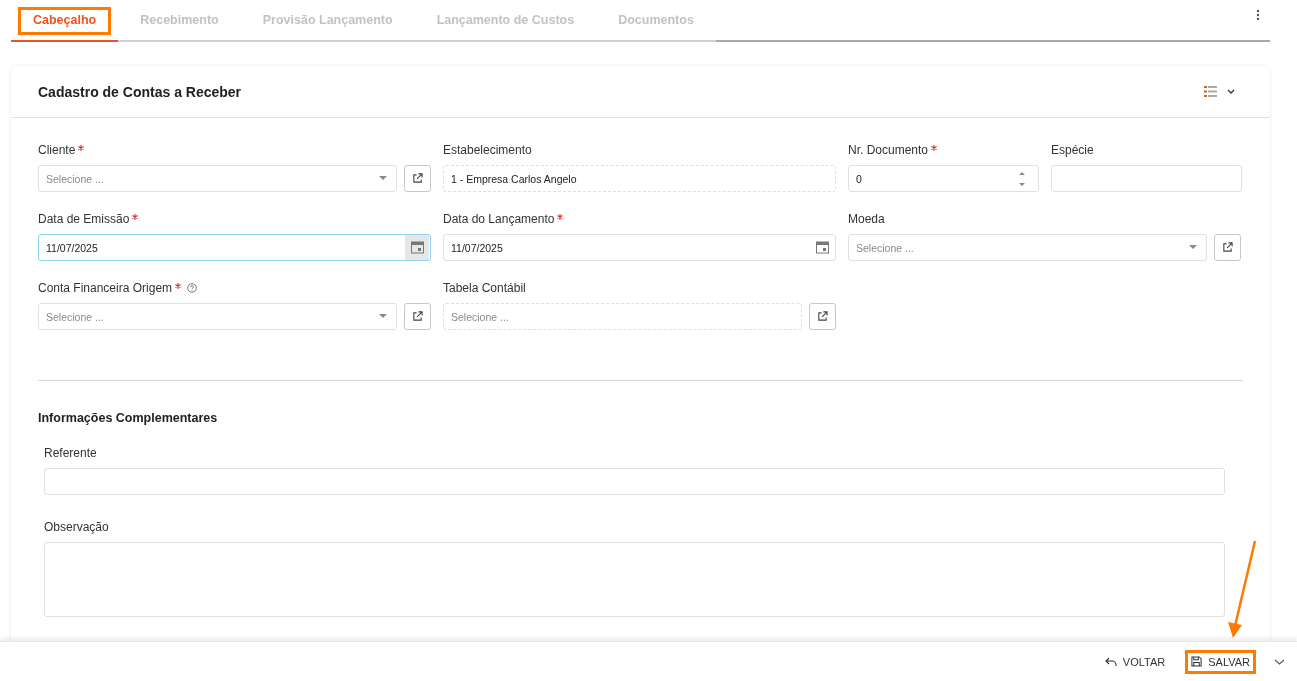 This screenshot has width=1297, height=681. Describe the element at coordinates (499, 219) in the screenshot. I see `field-label: Data do Lançamento` at that location.